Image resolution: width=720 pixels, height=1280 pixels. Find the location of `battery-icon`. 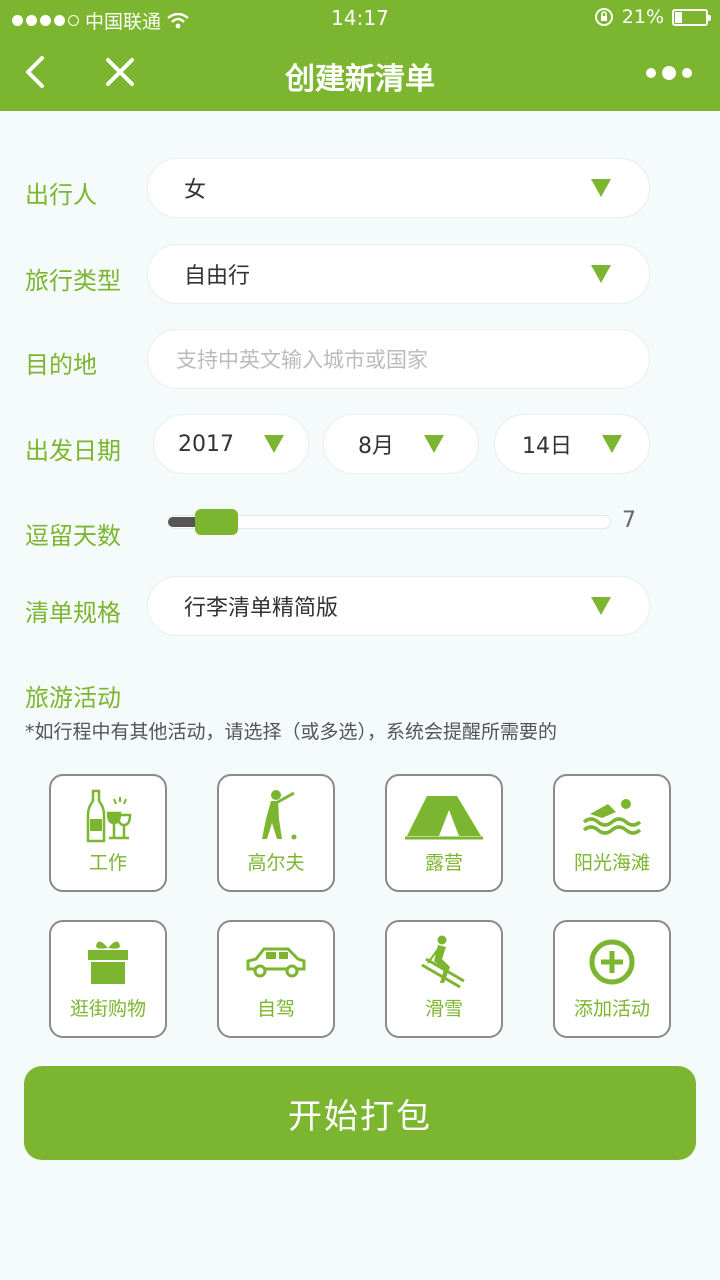

battery-icon is located at coordinates (691, 17).